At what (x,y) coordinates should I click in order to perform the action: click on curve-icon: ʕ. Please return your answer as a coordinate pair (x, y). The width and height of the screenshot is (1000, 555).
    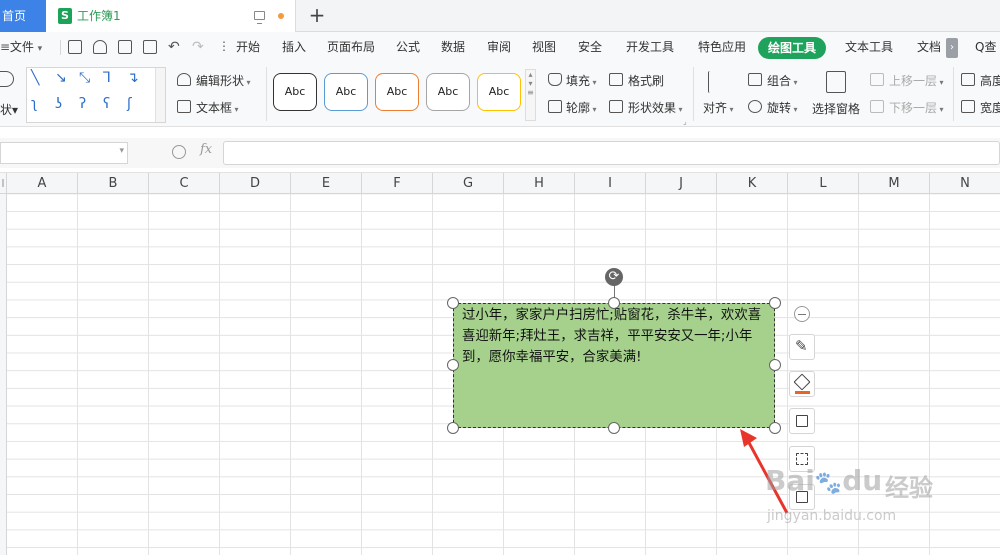
    Looking at the image, I should click on (106, 104).